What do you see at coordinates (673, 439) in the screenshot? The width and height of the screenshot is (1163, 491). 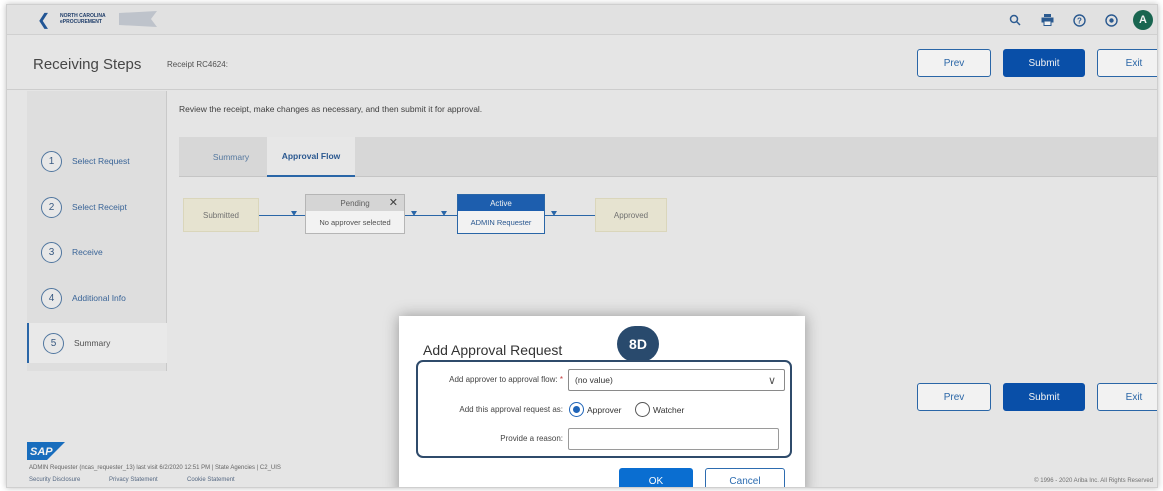 I see `reason-input` at bounding box center [673, 439].